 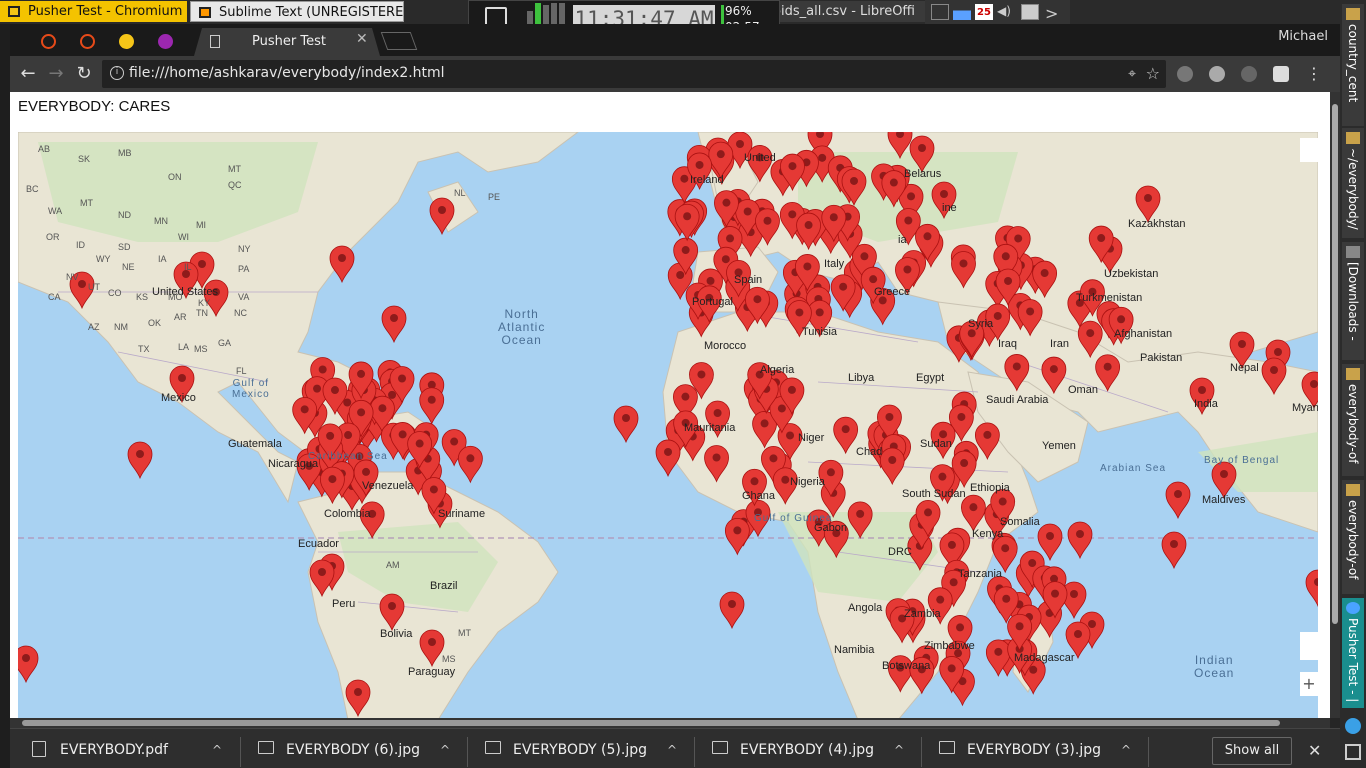 I want to click on side-item: country_cent, so click(x=1353, y=65).